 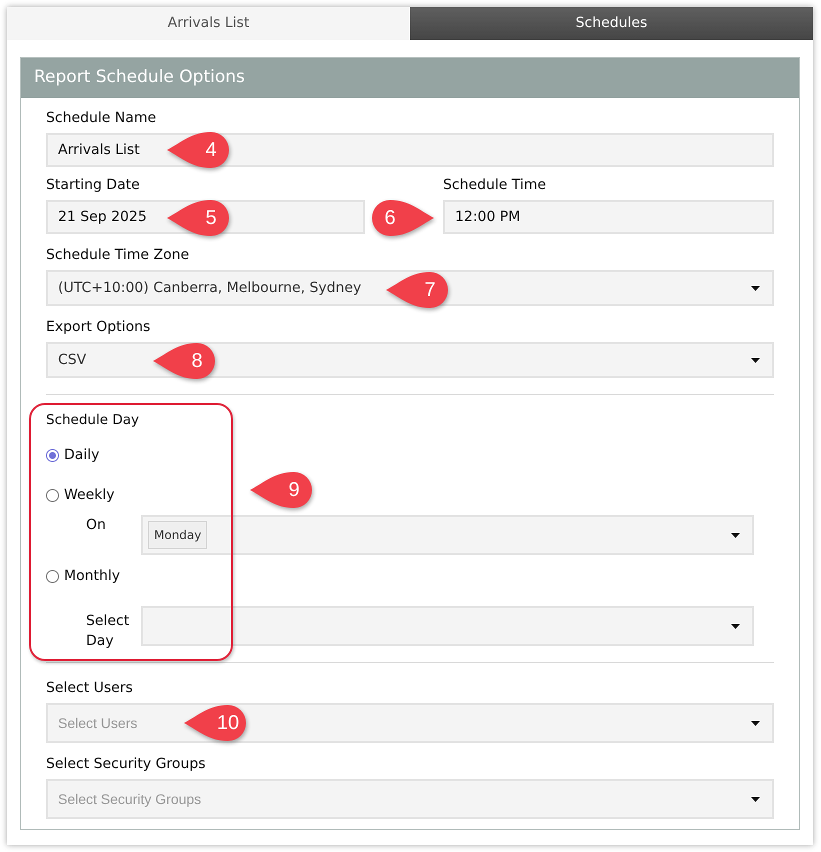 I want to click on field-label: Schedule Time, so click(x=495, y=185).